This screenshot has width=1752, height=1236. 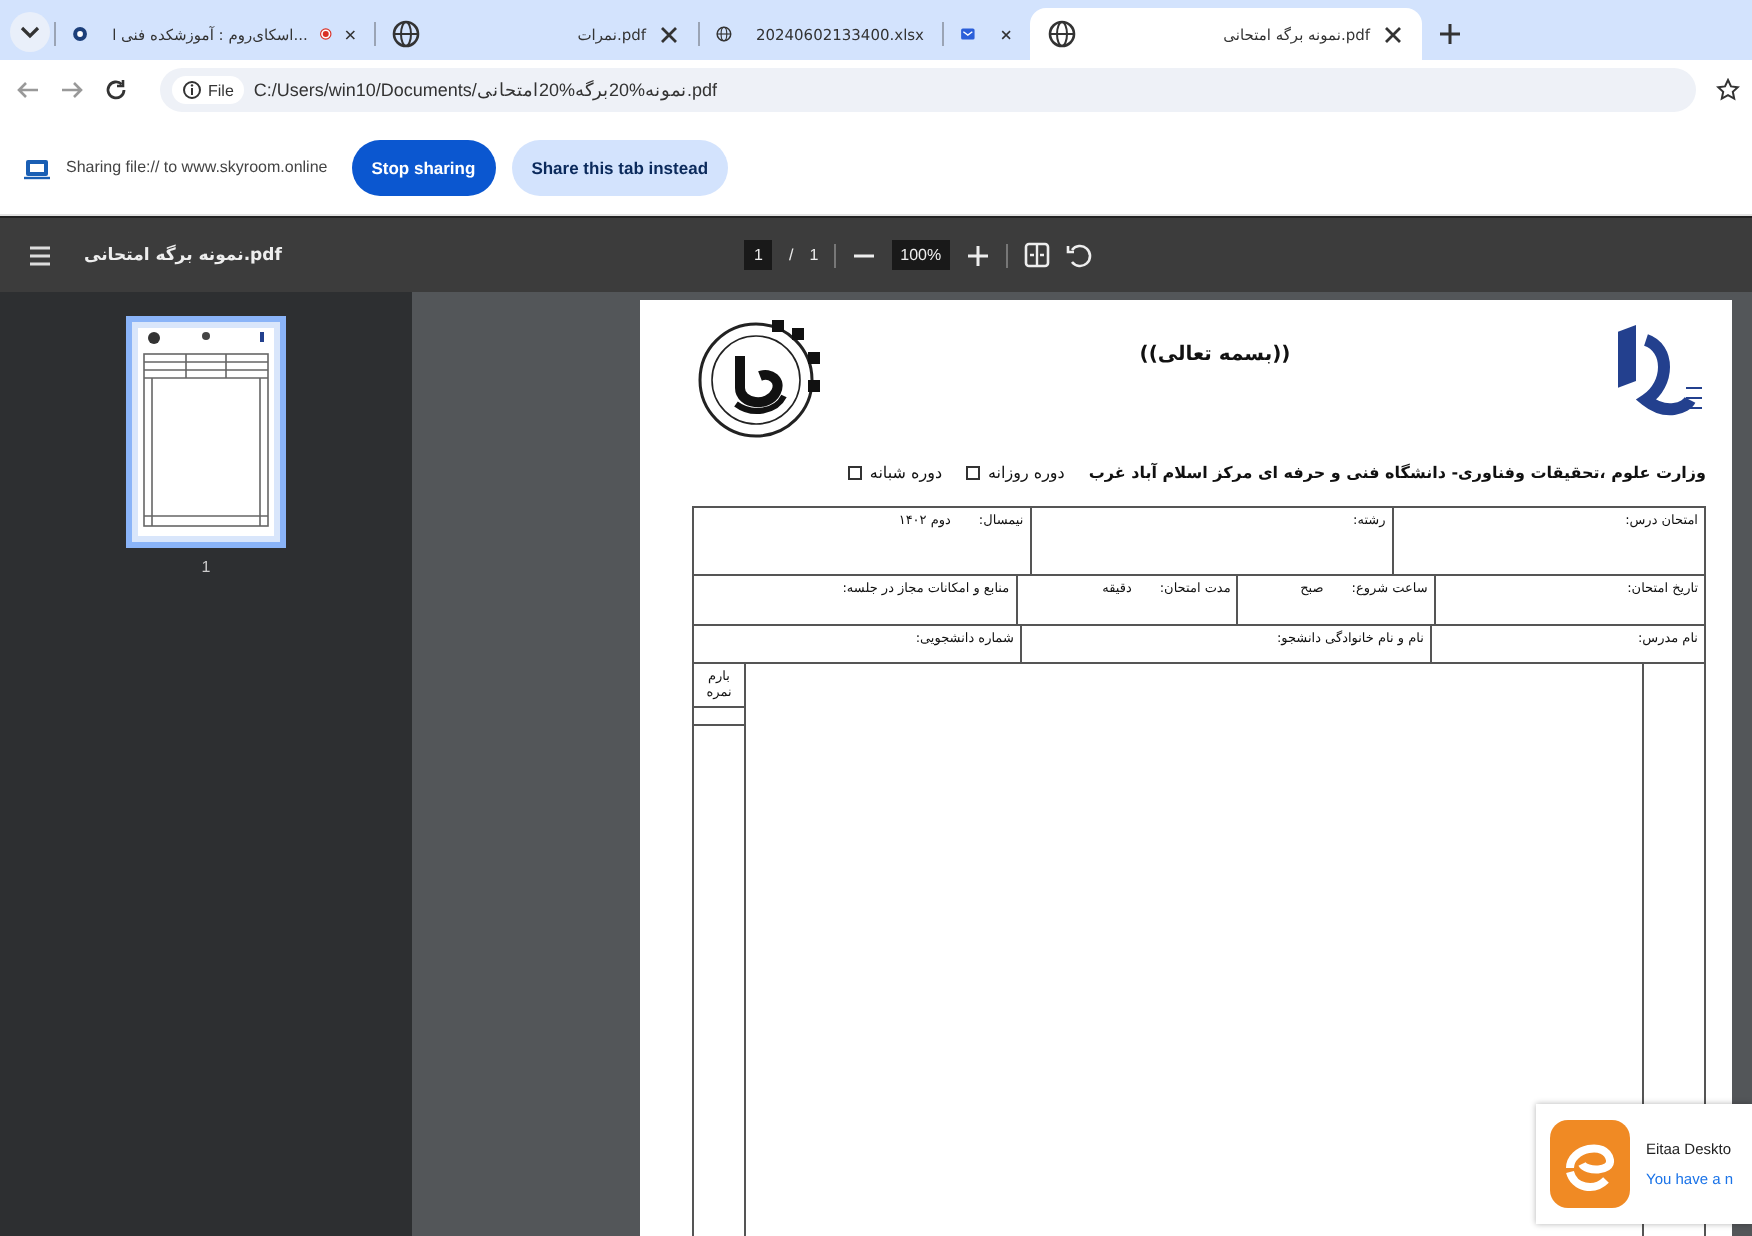 I want to click on fit-page-icon, so click(x=1036, y=255).